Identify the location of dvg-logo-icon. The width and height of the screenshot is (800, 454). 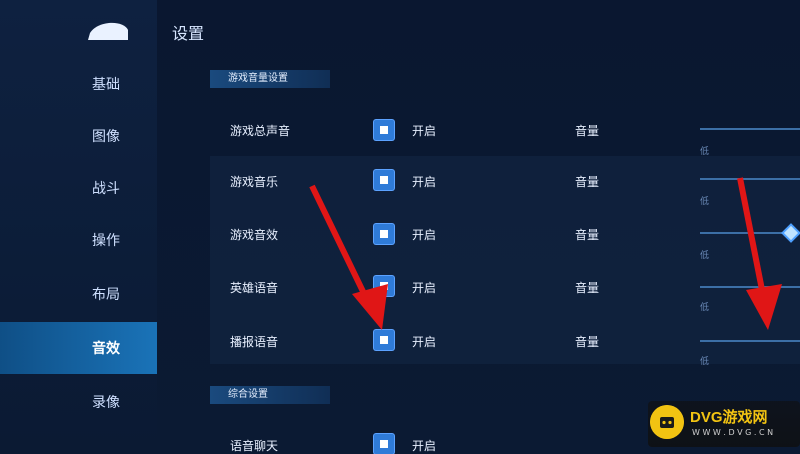
(667, 422).